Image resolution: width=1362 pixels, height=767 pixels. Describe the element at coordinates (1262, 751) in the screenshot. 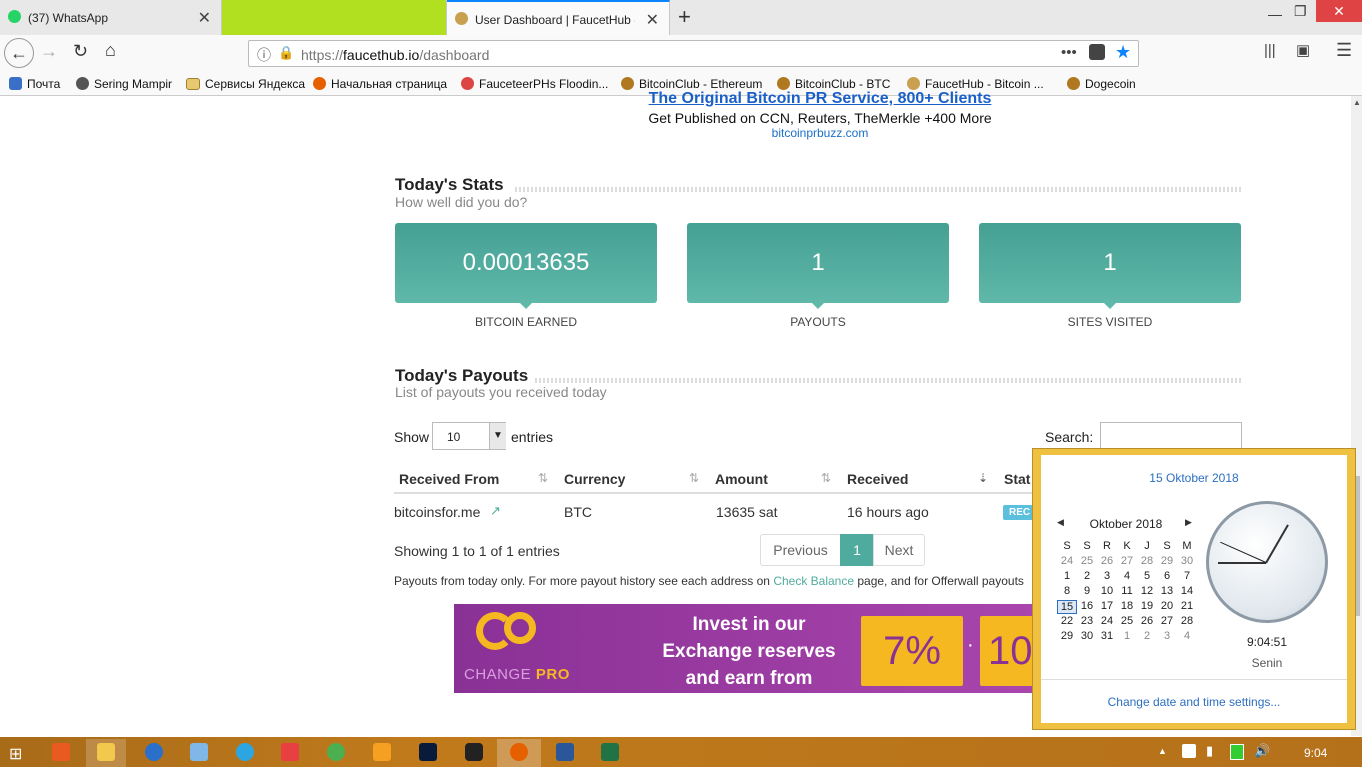

I see `volume-icon: 🔊` at that location.